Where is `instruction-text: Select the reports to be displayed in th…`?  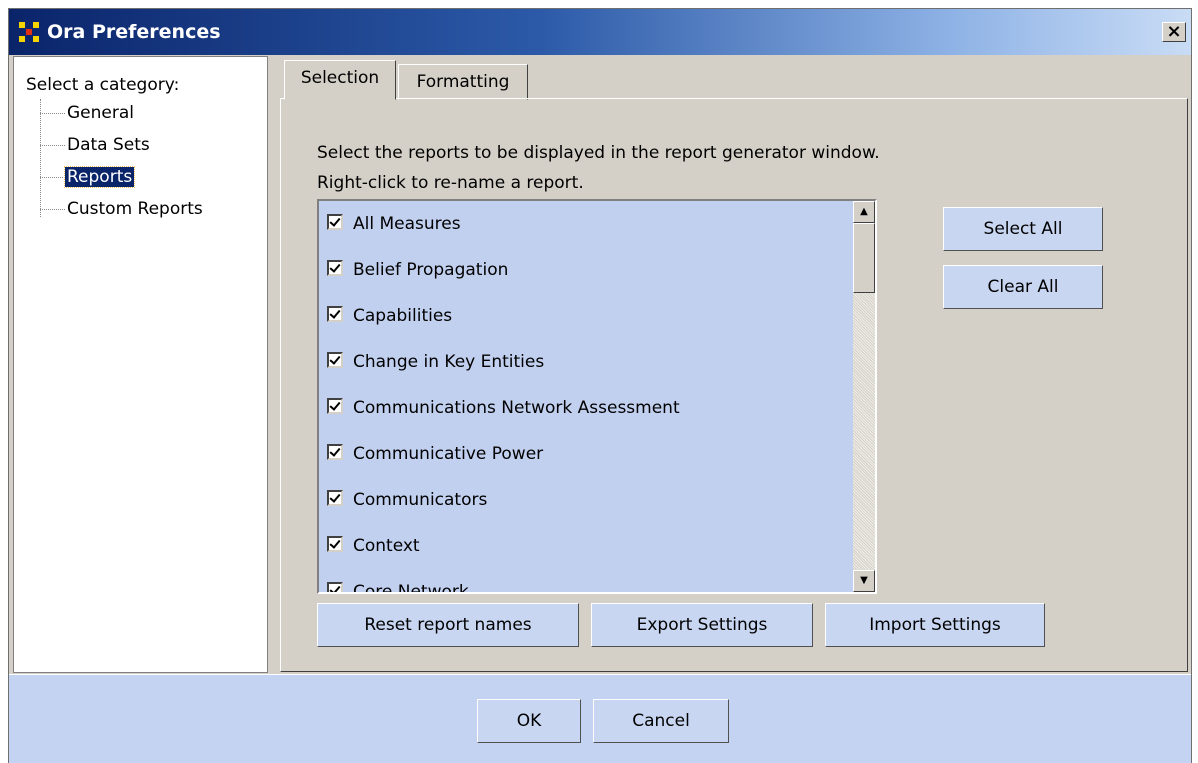
instruction-text: Select the reports to be displayed in th… is located at coordinates (598, 153).